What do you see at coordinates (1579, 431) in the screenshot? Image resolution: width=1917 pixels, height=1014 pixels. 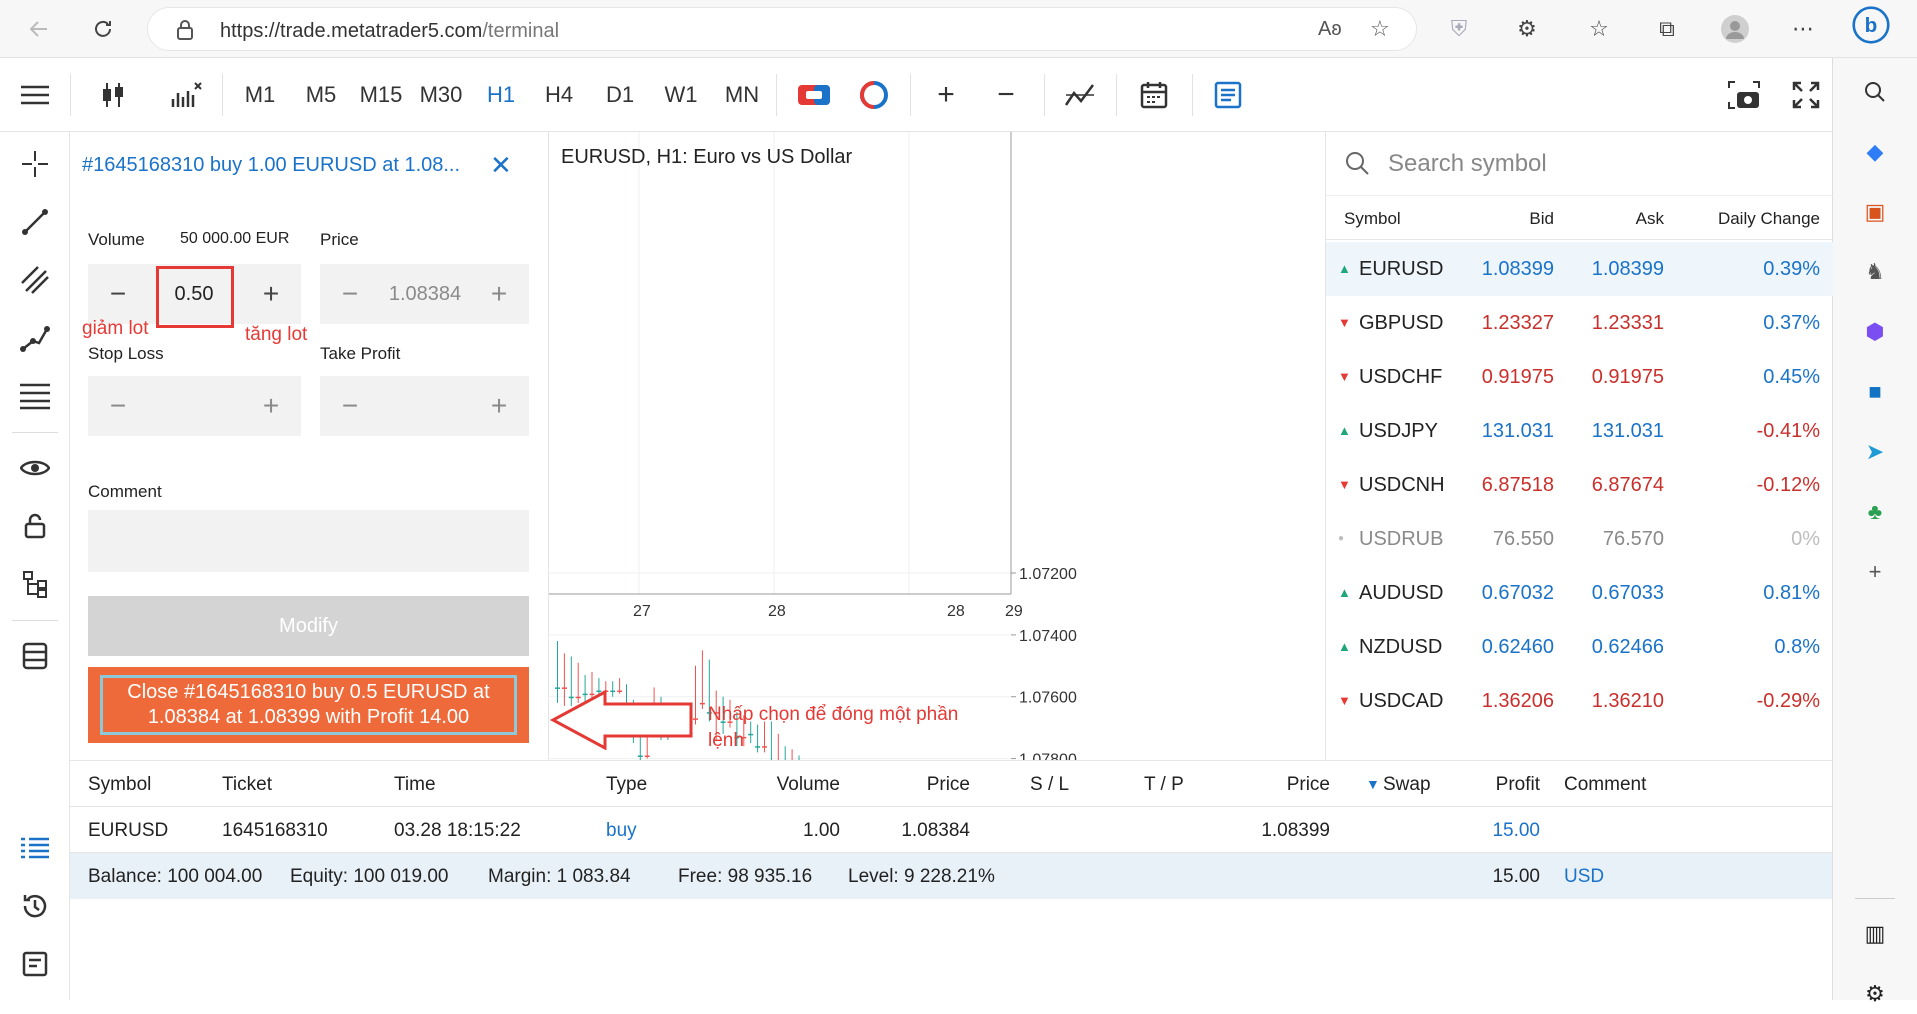 I see `symbol-row-usdjpy: ▲ USDJPY 131.031 131.031 -0.41%` at bounding box center [1579, 431].